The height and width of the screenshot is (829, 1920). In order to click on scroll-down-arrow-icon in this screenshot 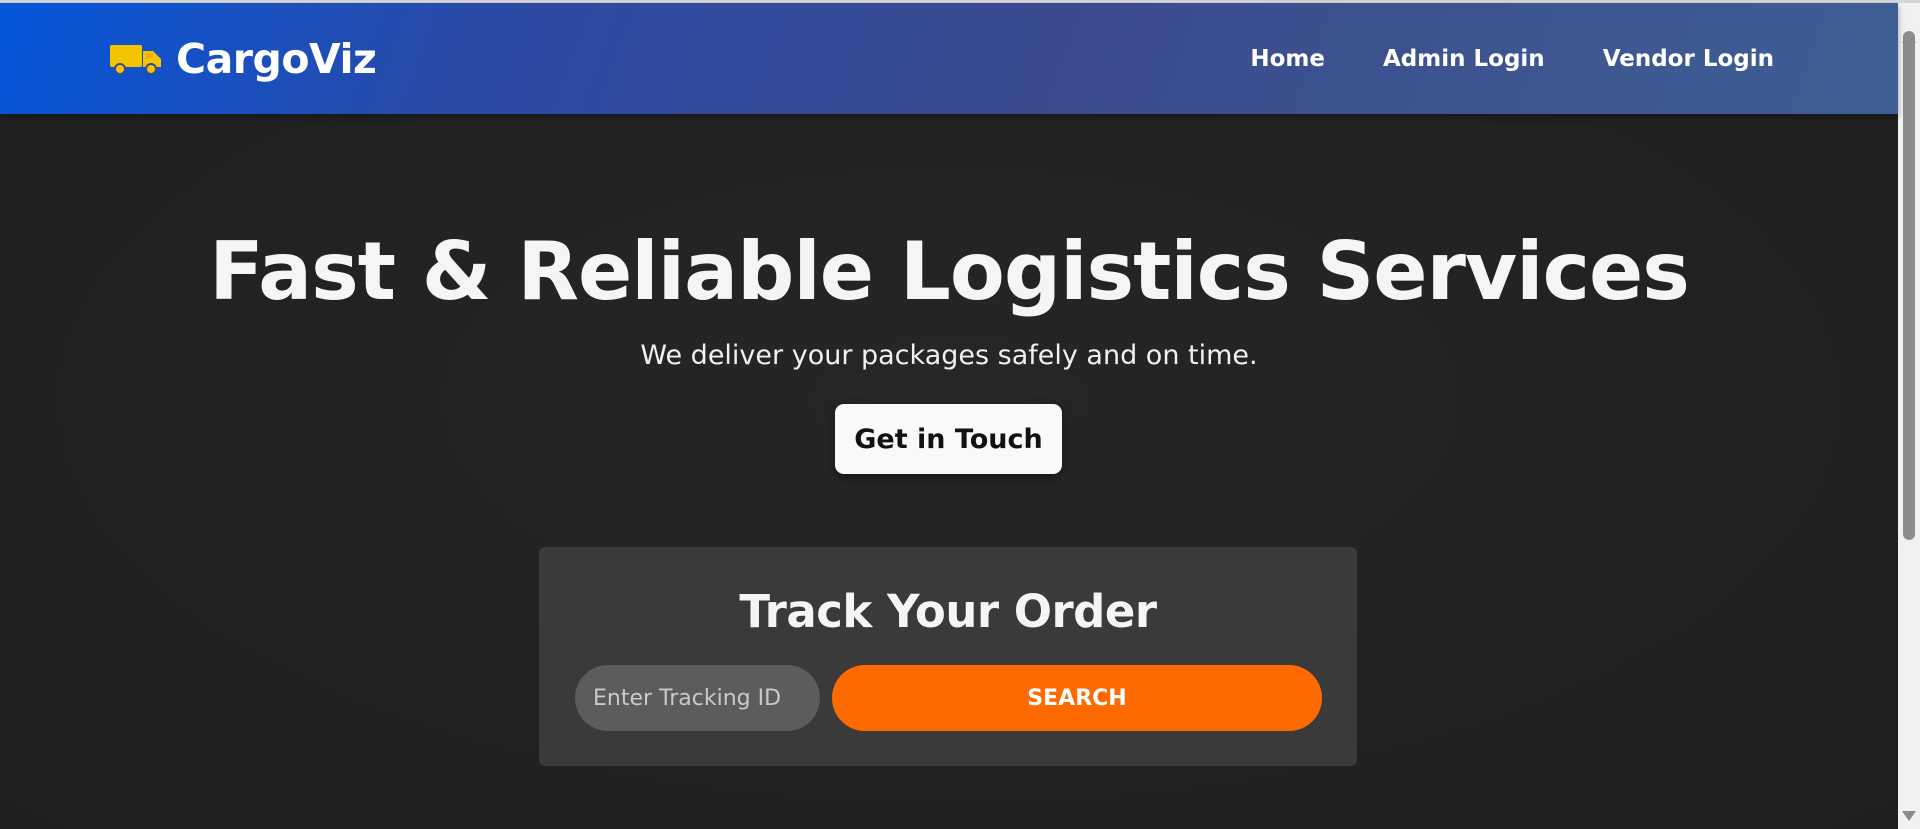, I will do `click(1909, 816)`.